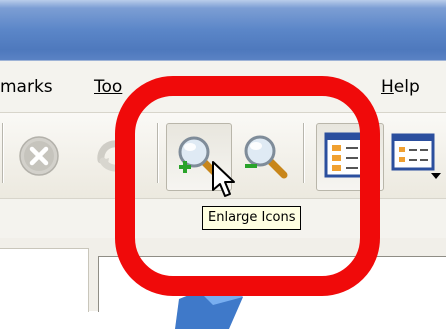  I want to click on menu-help: Help, so click(400, 87).